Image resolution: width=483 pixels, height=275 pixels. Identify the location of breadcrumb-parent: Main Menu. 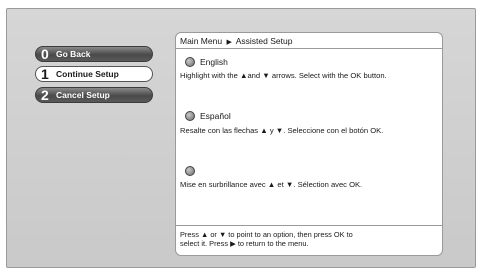
(201, 41).